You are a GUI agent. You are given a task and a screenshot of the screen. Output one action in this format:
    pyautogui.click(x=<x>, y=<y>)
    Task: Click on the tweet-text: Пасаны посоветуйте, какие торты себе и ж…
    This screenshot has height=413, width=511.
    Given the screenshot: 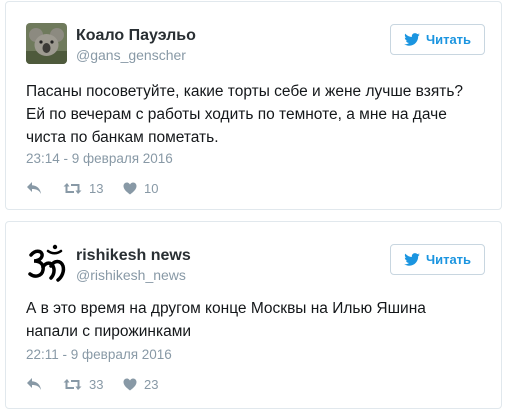 What is the action you would take?
    pyautogui.click(x=245, y=114)
    